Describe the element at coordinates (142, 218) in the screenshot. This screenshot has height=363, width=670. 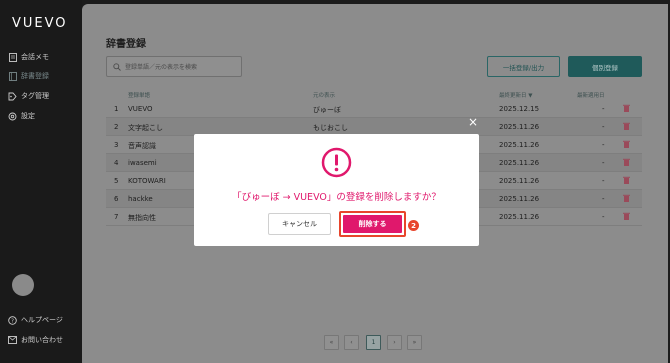
I see `row-word: 無指向性` at that location.